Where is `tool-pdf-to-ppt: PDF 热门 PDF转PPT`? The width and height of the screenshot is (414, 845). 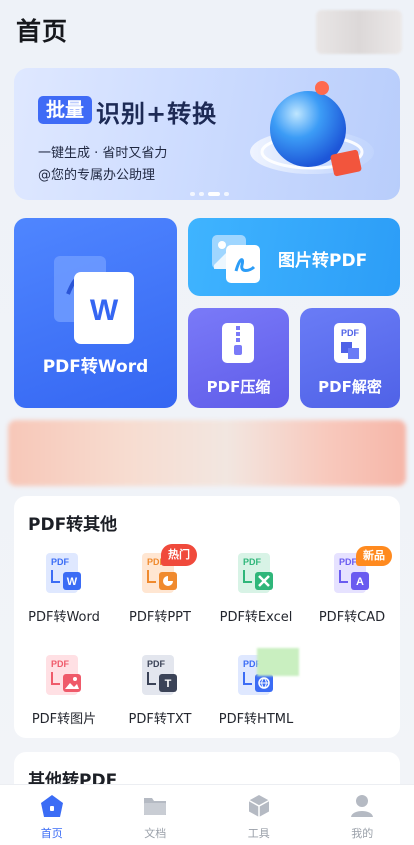 tool-pdf-to-ppt: PDF 热门 PDF转PPT is located at coordinates (160, 593).